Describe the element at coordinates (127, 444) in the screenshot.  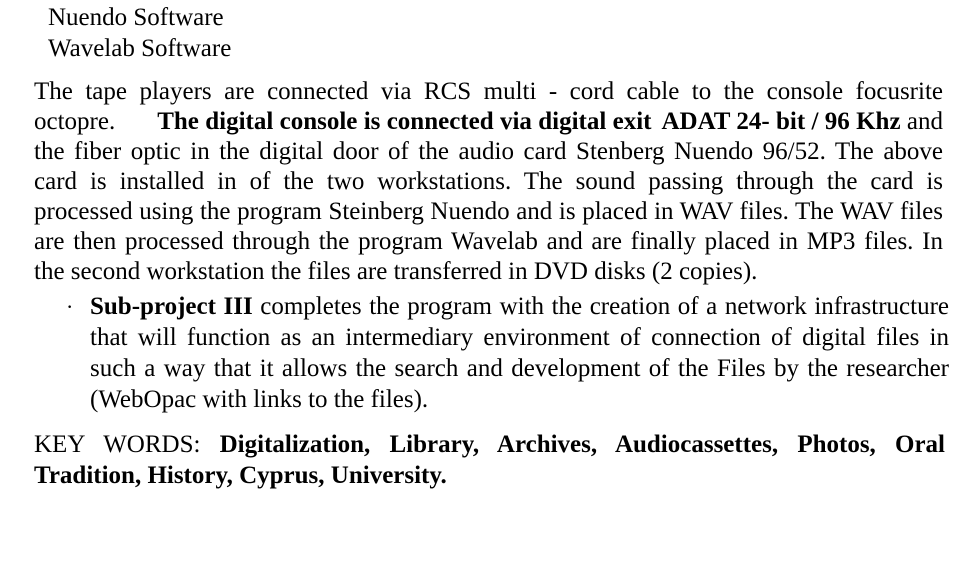
I see `keywords-label: KEY WORDS:` at that location.